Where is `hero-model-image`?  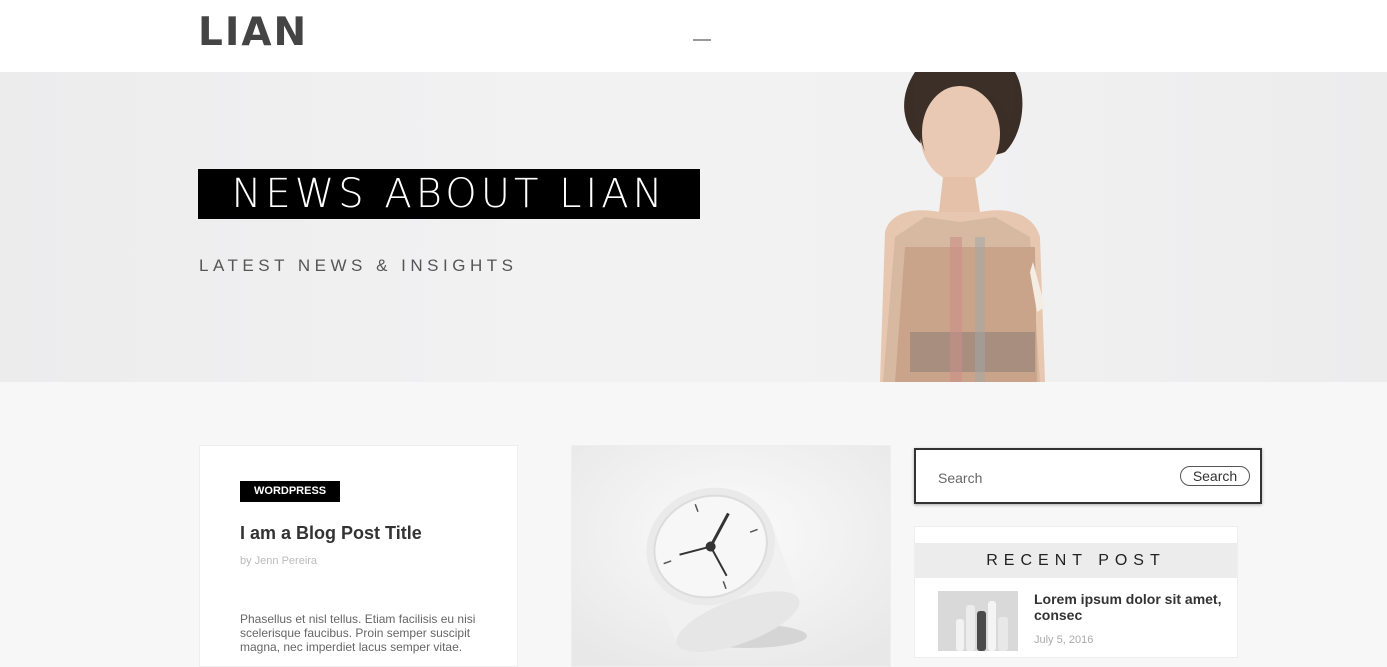 hero-model-image is located at coordinates (962, 227).